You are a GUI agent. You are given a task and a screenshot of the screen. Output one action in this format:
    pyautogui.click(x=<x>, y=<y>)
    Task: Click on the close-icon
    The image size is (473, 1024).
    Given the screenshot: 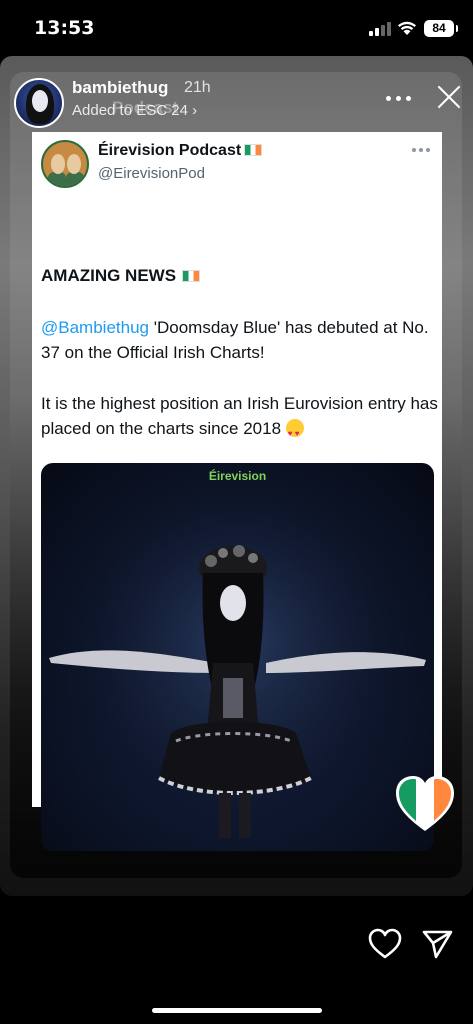 What is the action you would take?
    pyautogui.click(x=449, y=97)
    